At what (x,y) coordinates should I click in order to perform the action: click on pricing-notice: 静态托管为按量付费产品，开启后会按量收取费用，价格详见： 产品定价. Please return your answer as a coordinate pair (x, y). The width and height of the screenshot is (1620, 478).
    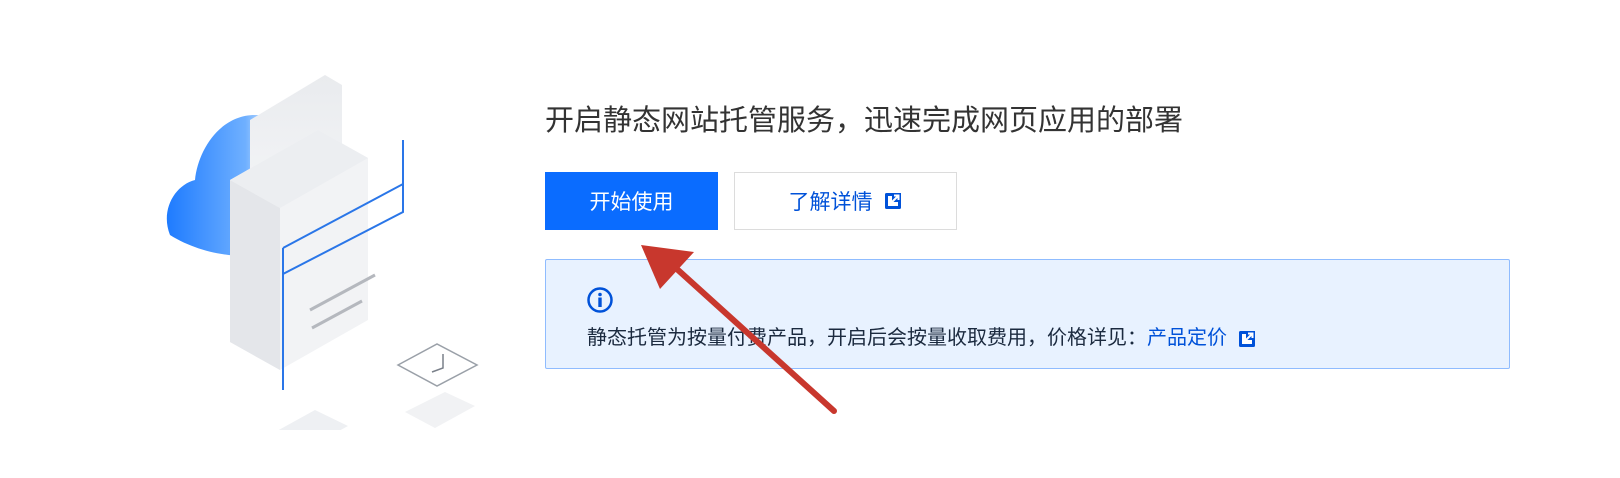
    Looking at the image, I should click on (1027, 314).